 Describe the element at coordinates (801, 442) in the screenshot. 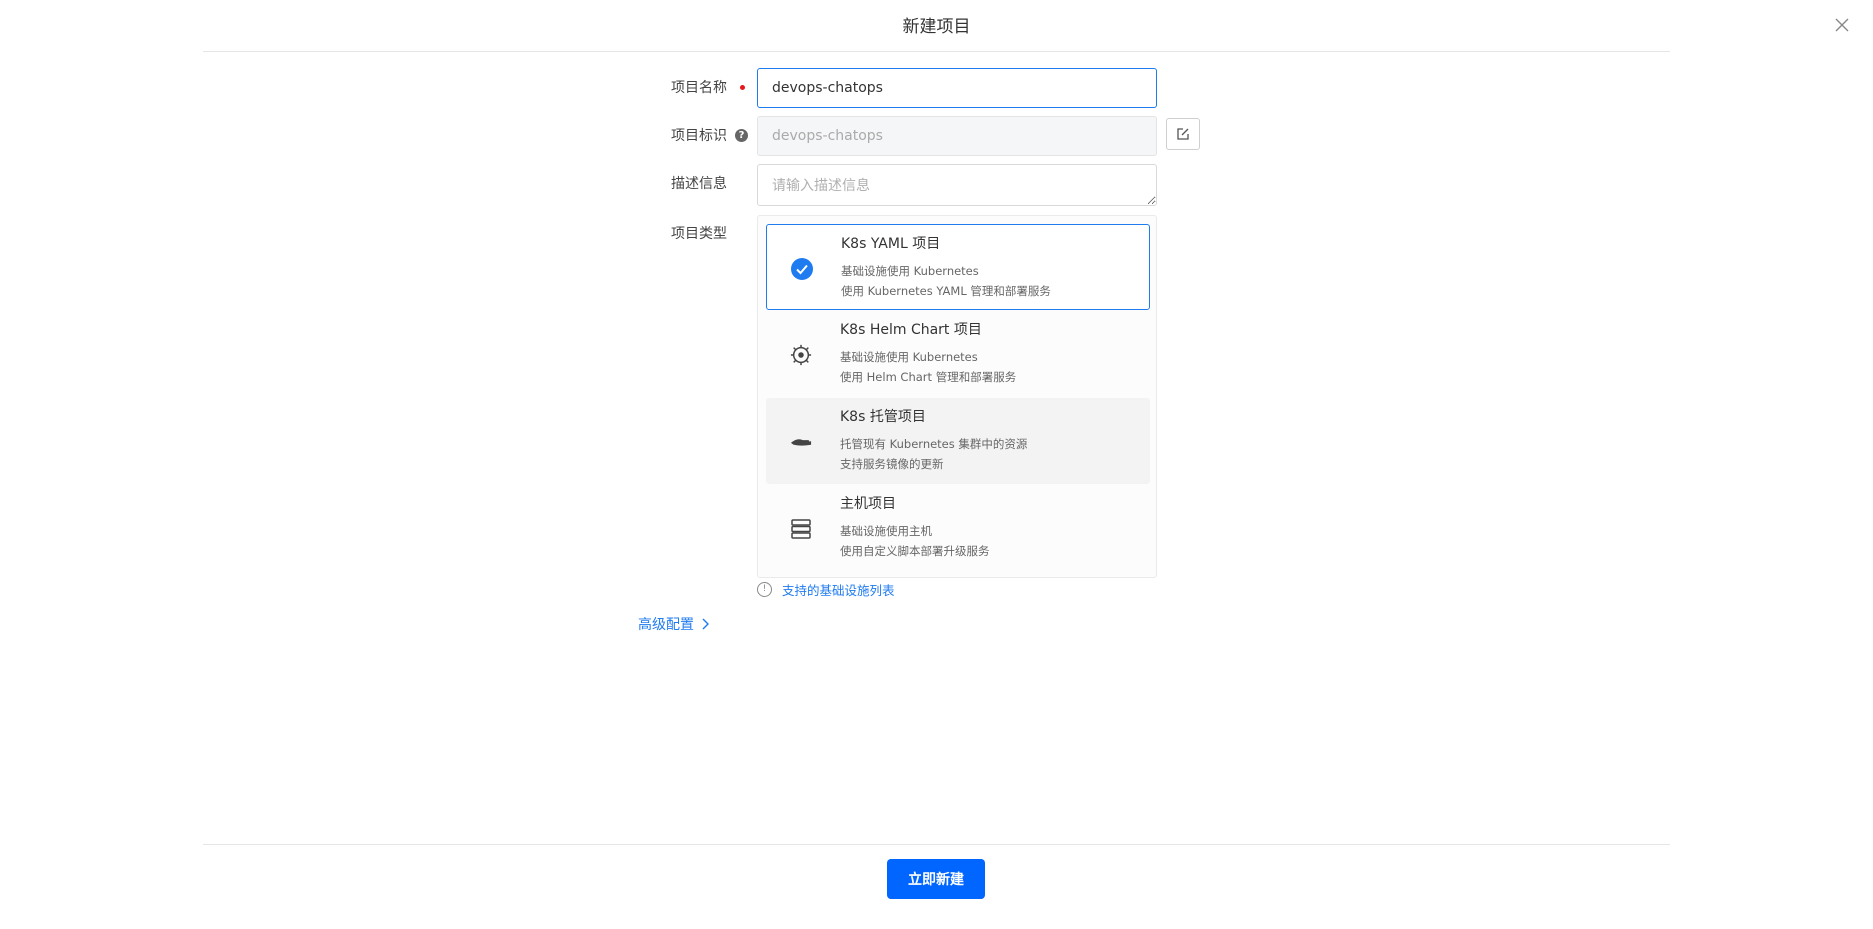

I see `hand-icon` at that location.